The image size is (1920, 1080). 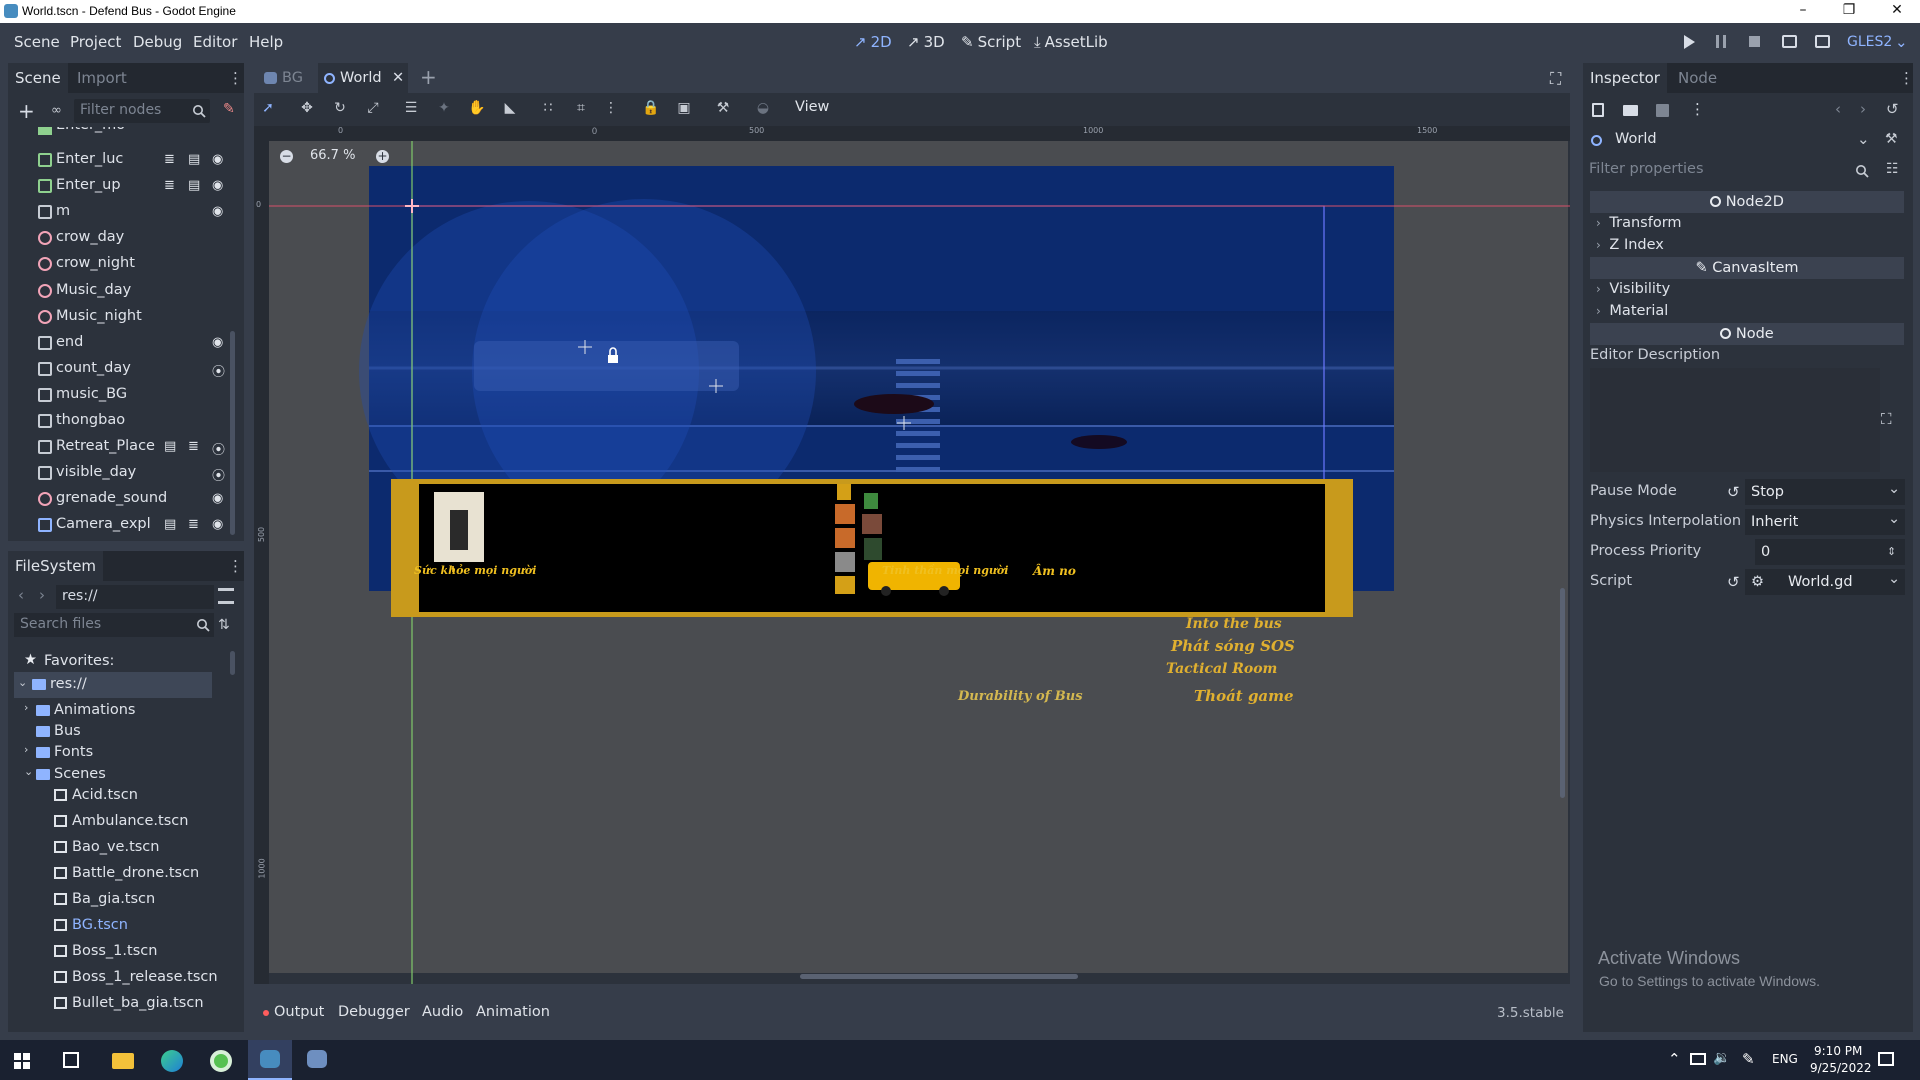 I want to click on viewport-vscrollbar, so click(x=1562, y=693).